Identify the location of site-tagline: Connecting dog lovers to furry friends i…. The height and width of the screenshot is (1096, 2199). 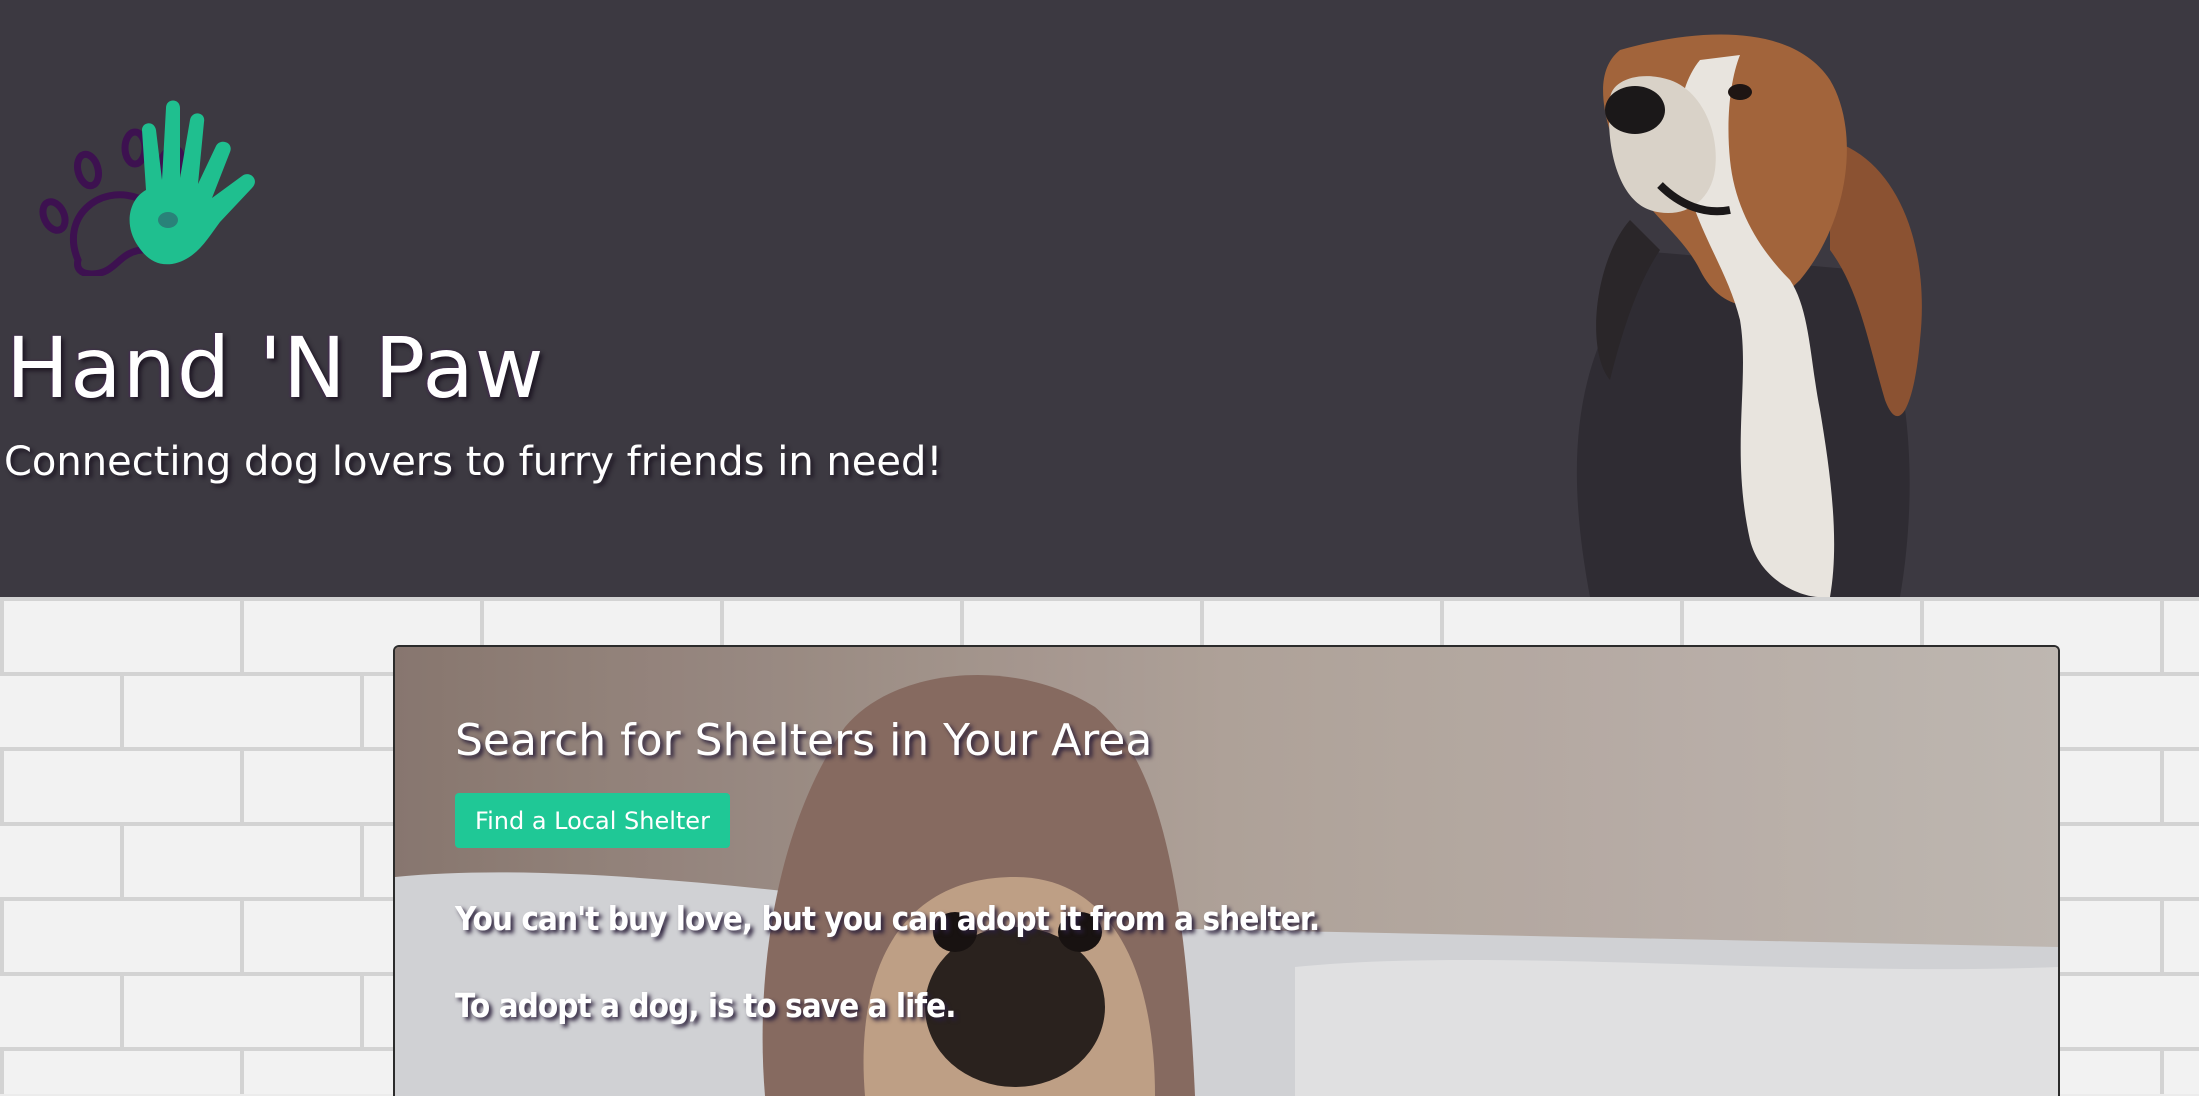
(473, 462).